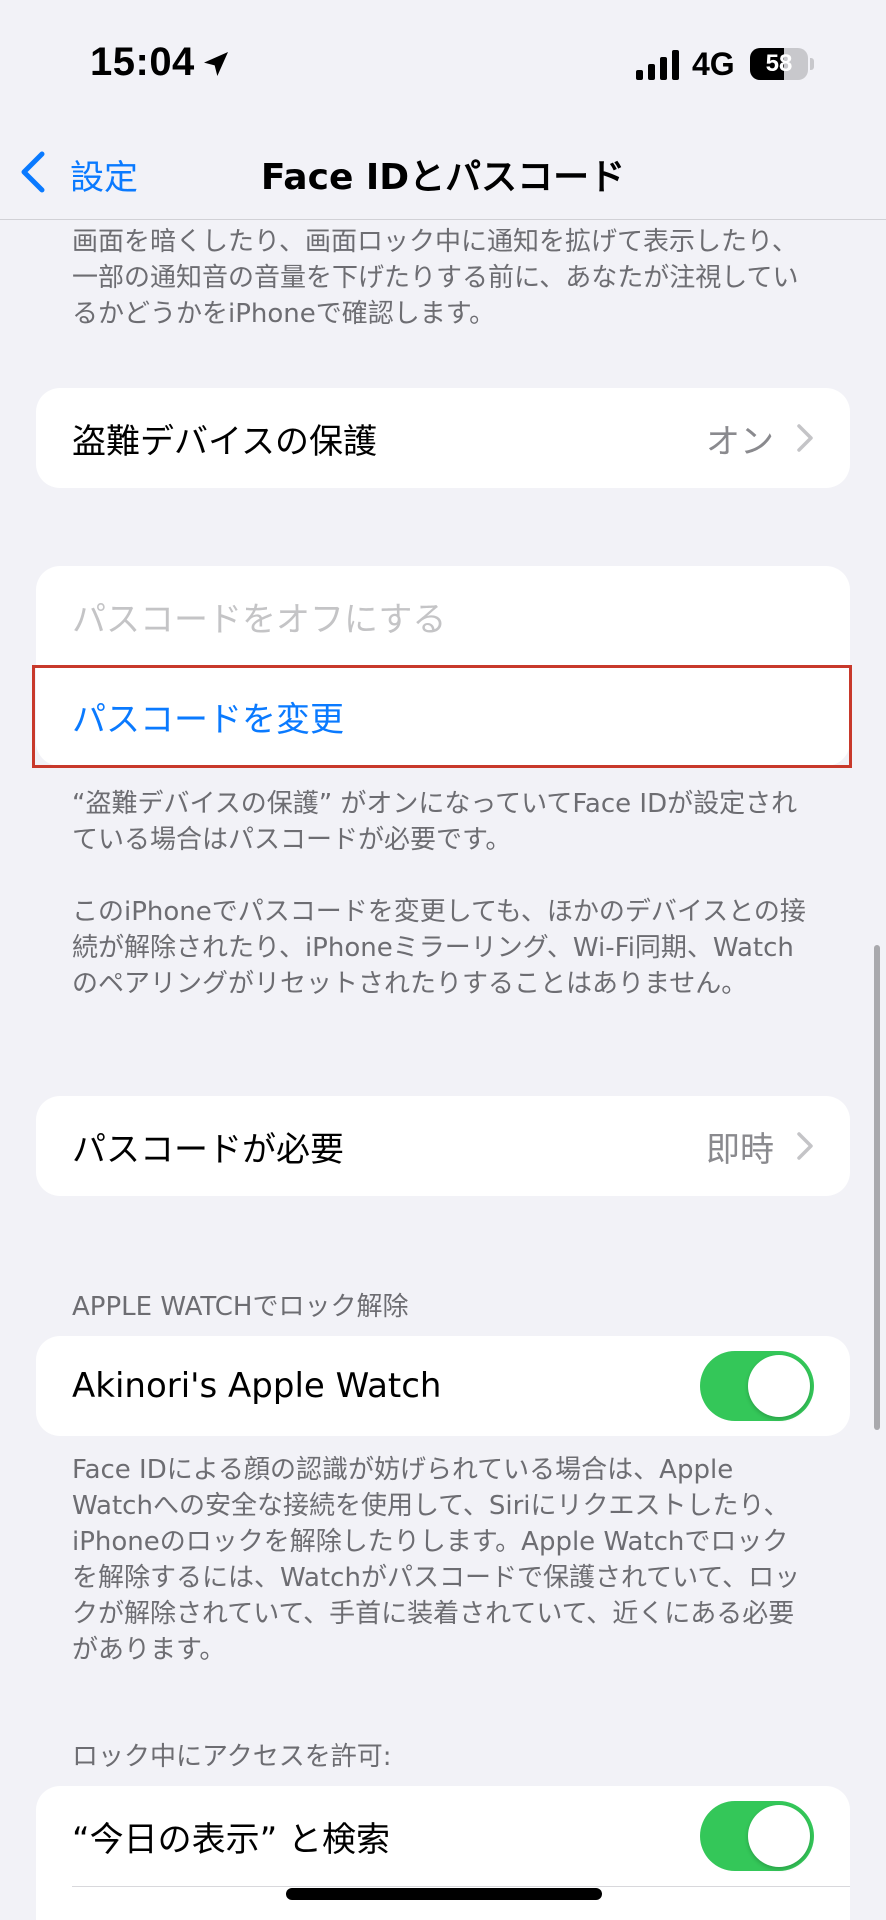 This screenshot has height=1920, width=886. I want to click on stolen-device-row: 盗難デバイスの保護 オン, so click(443, 438).